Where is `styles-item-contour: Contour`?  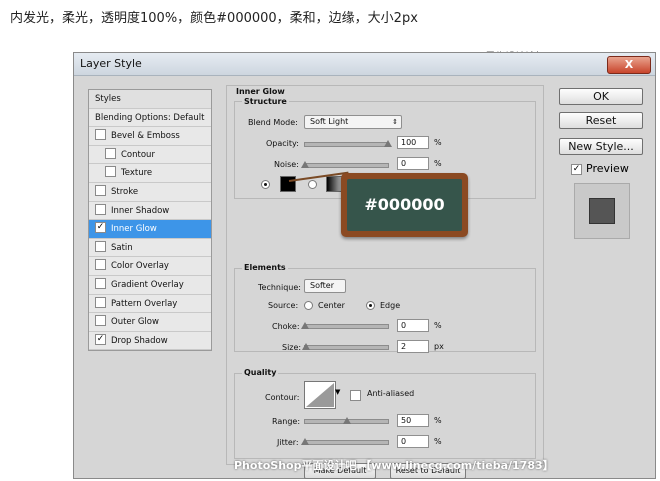 styles-item-contour: Contour is located at coordinates (150, 155).